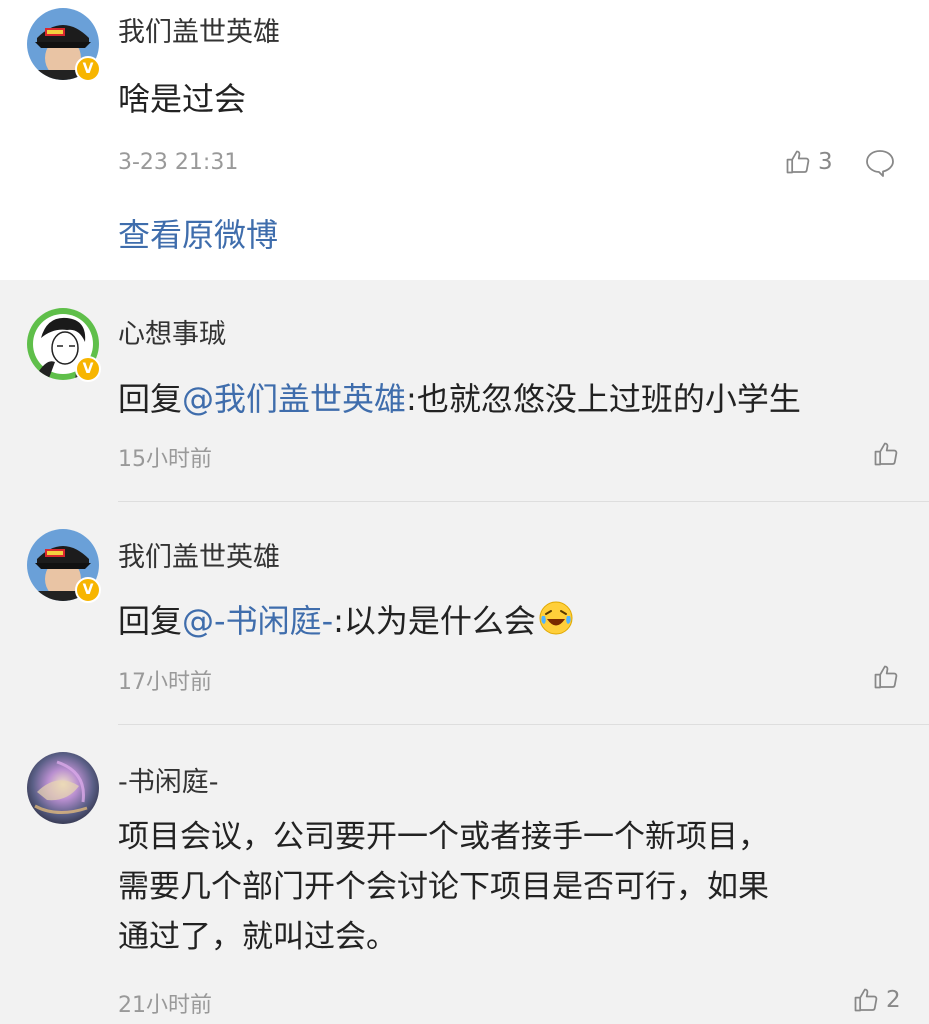  I want to click on mention-link: @我们盖世英雄, so click(294, 399).